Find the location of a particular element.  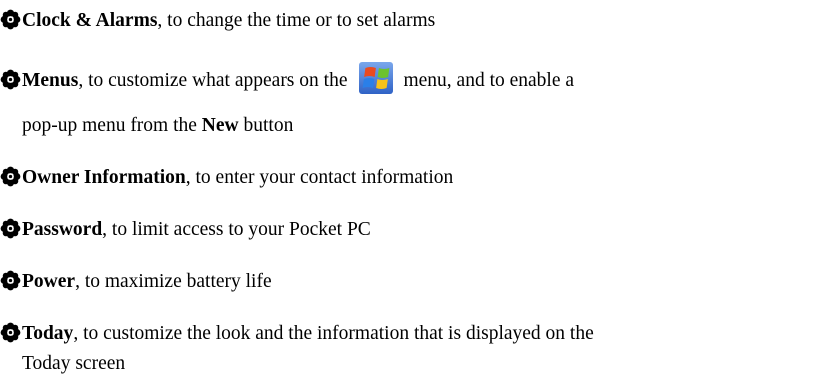

item-title: Today is located at coordinates (48, 333).